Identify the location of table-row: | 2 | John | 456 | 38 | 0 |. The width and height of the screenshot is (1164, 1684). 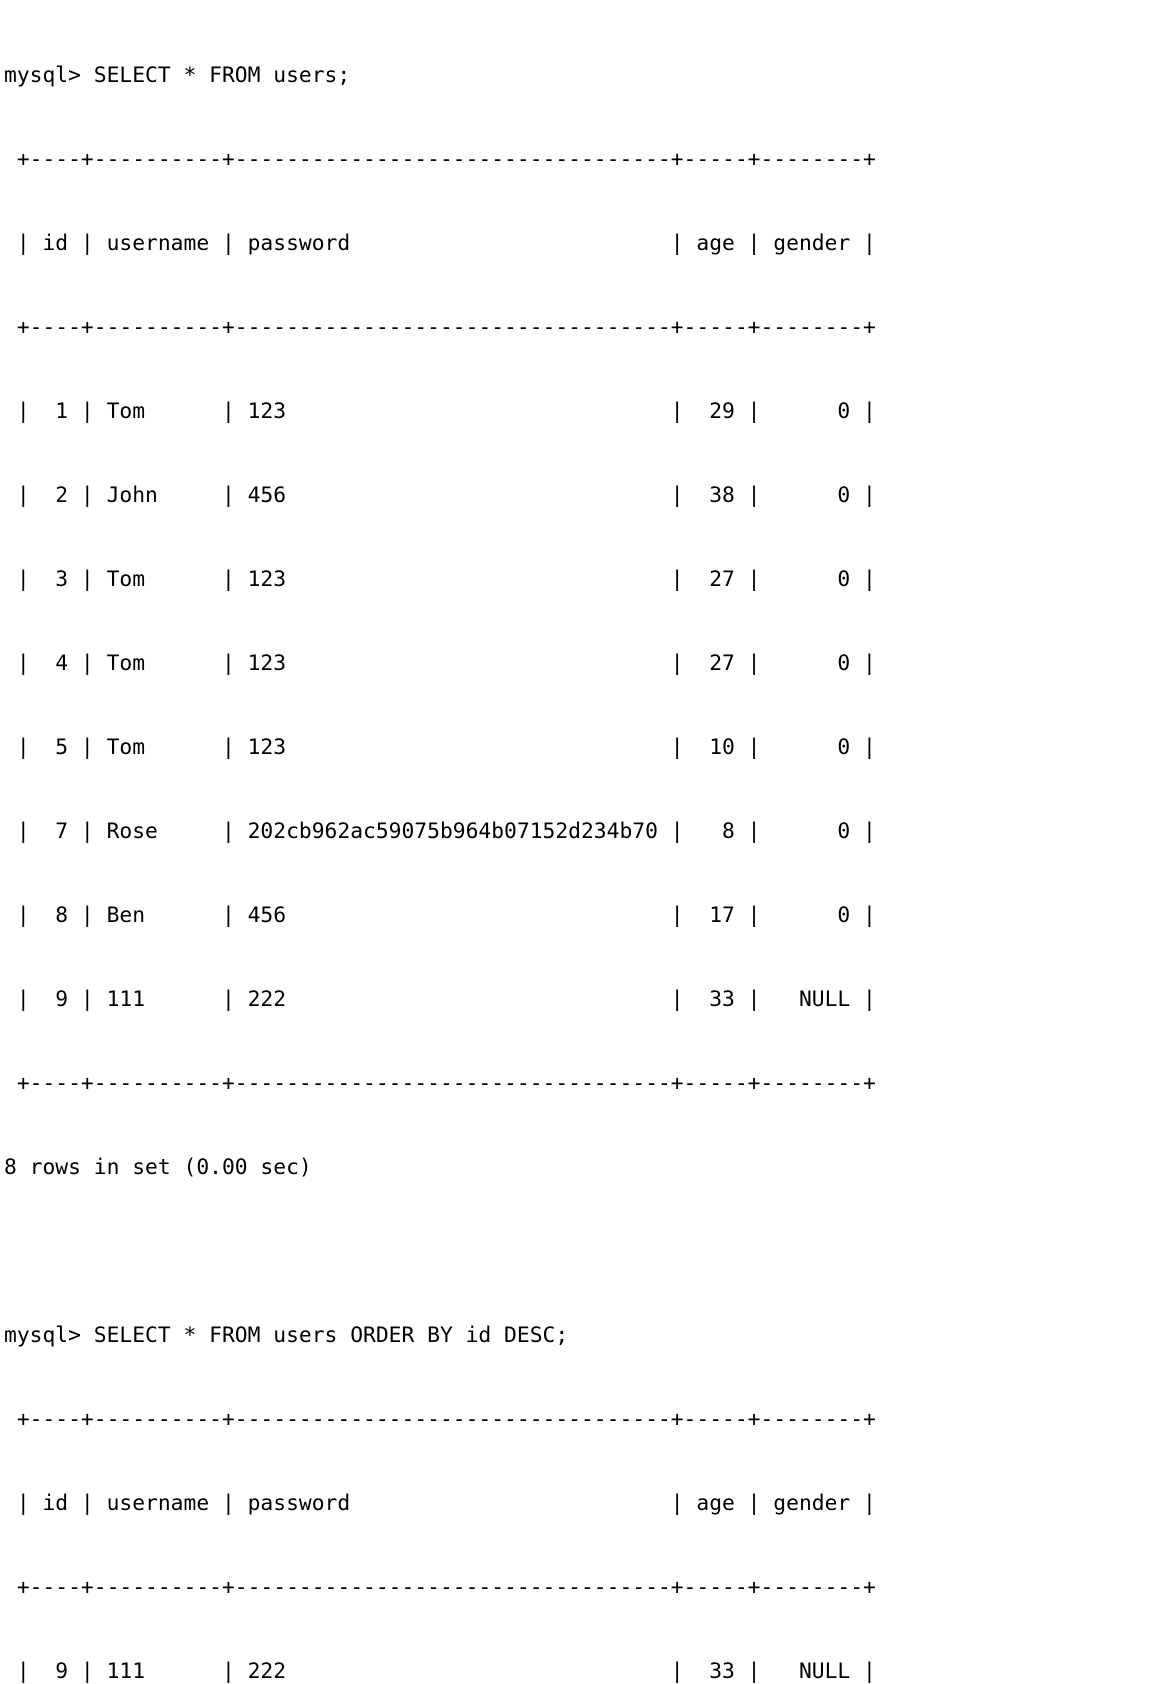
(440, 495).